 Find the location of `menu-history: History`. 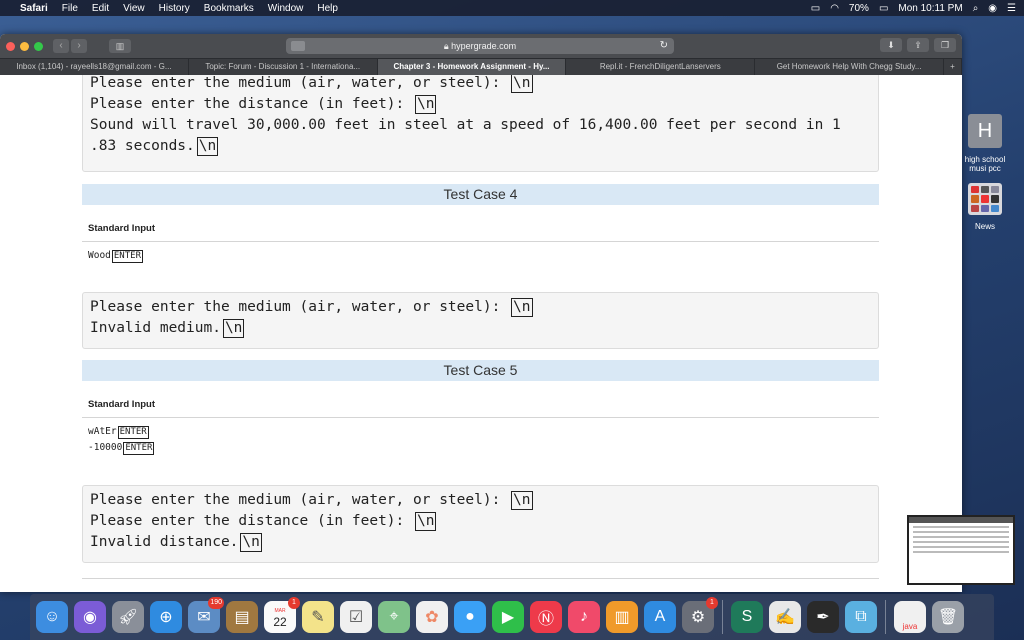

menu-history: History is located at coordinates (174, 8).